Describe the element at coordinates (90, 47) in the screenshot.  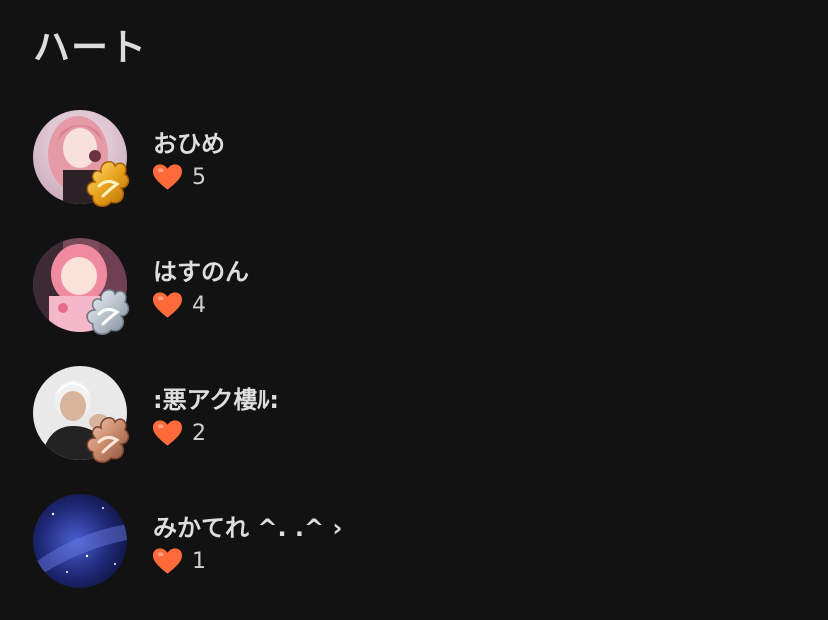
I see `page-title: ハート` at that location.